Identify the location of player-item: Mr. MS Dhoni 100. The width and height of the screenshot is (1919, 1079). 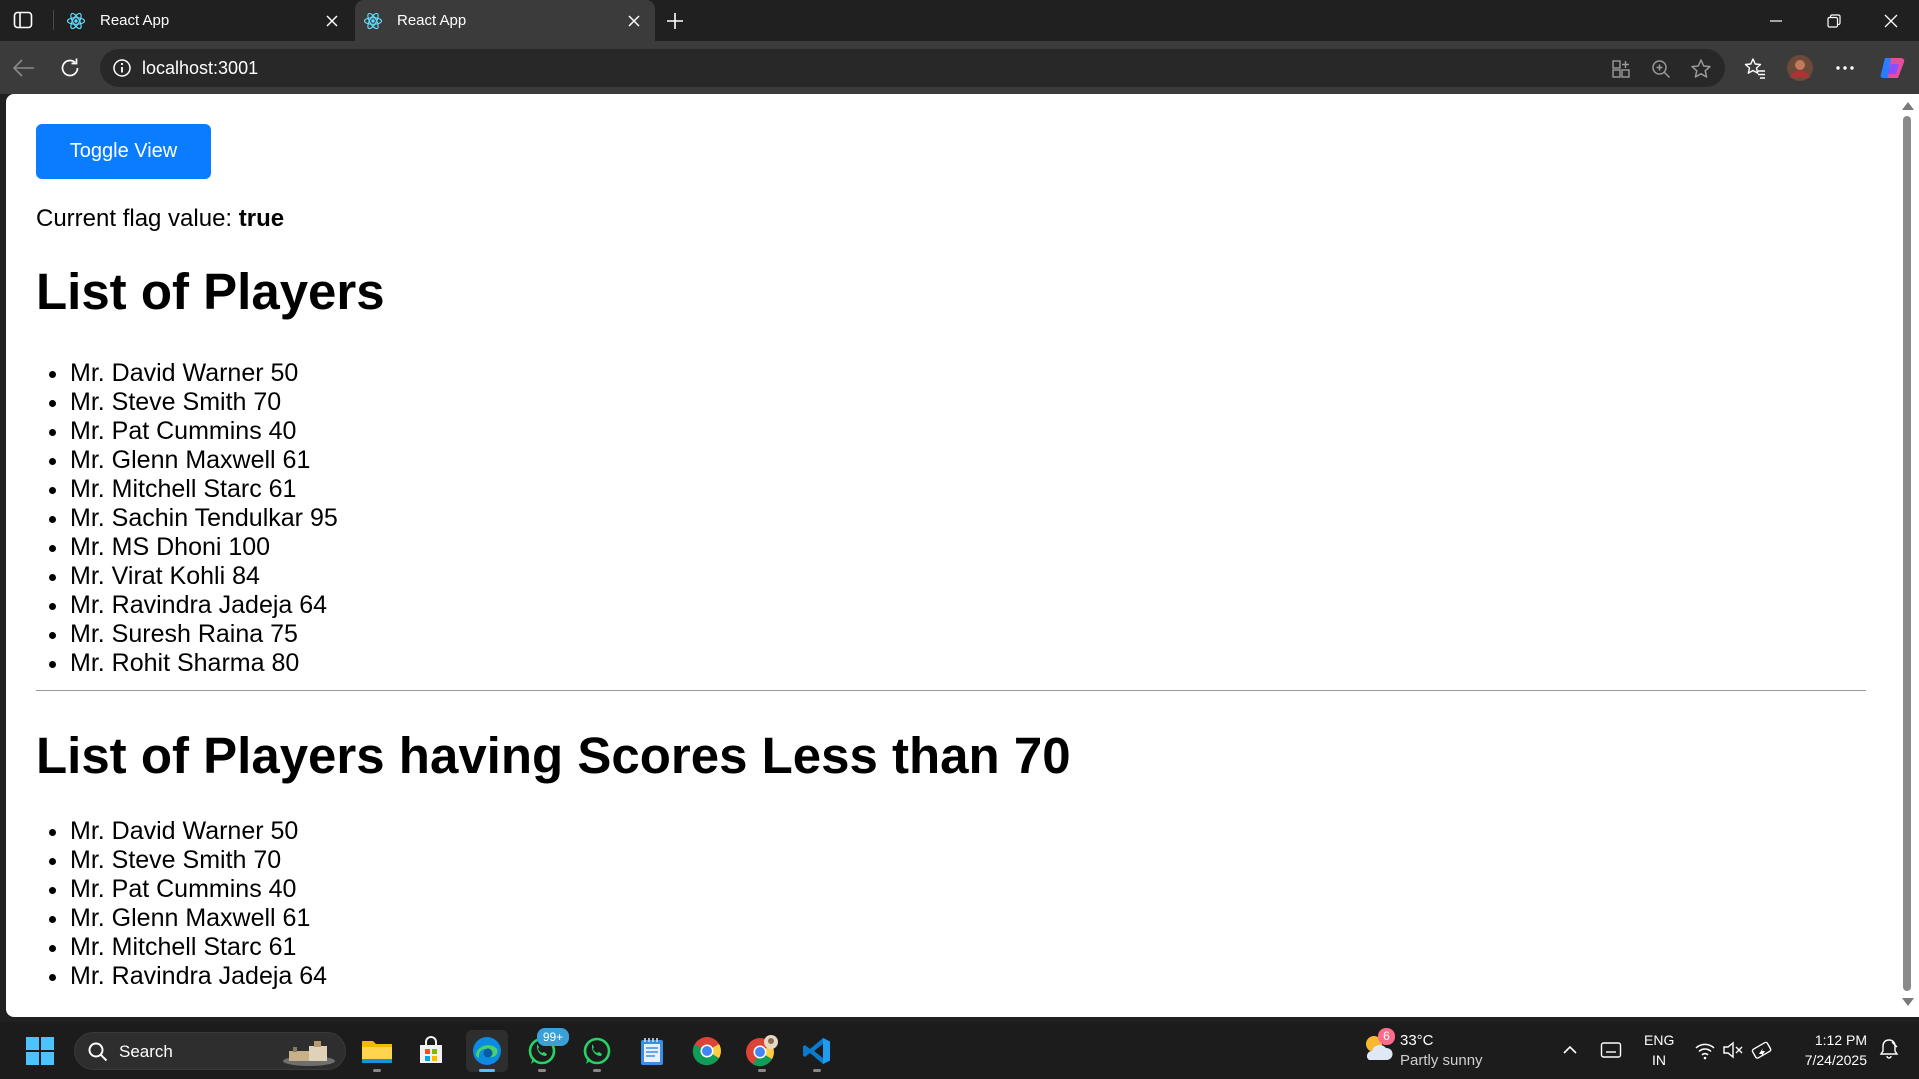
(968, 547).